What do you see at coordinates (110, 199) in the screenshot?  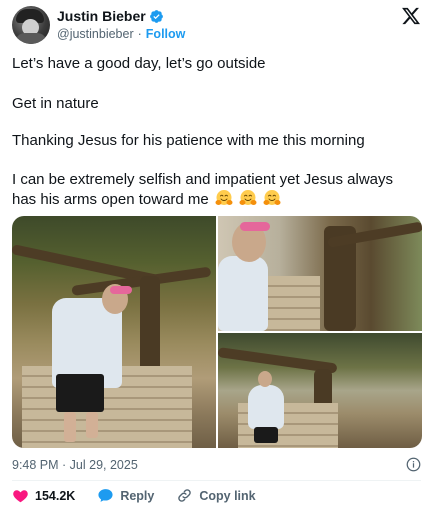 I see `tweet-text-line: has his arms open toward me` at bounding box center [110, 199].